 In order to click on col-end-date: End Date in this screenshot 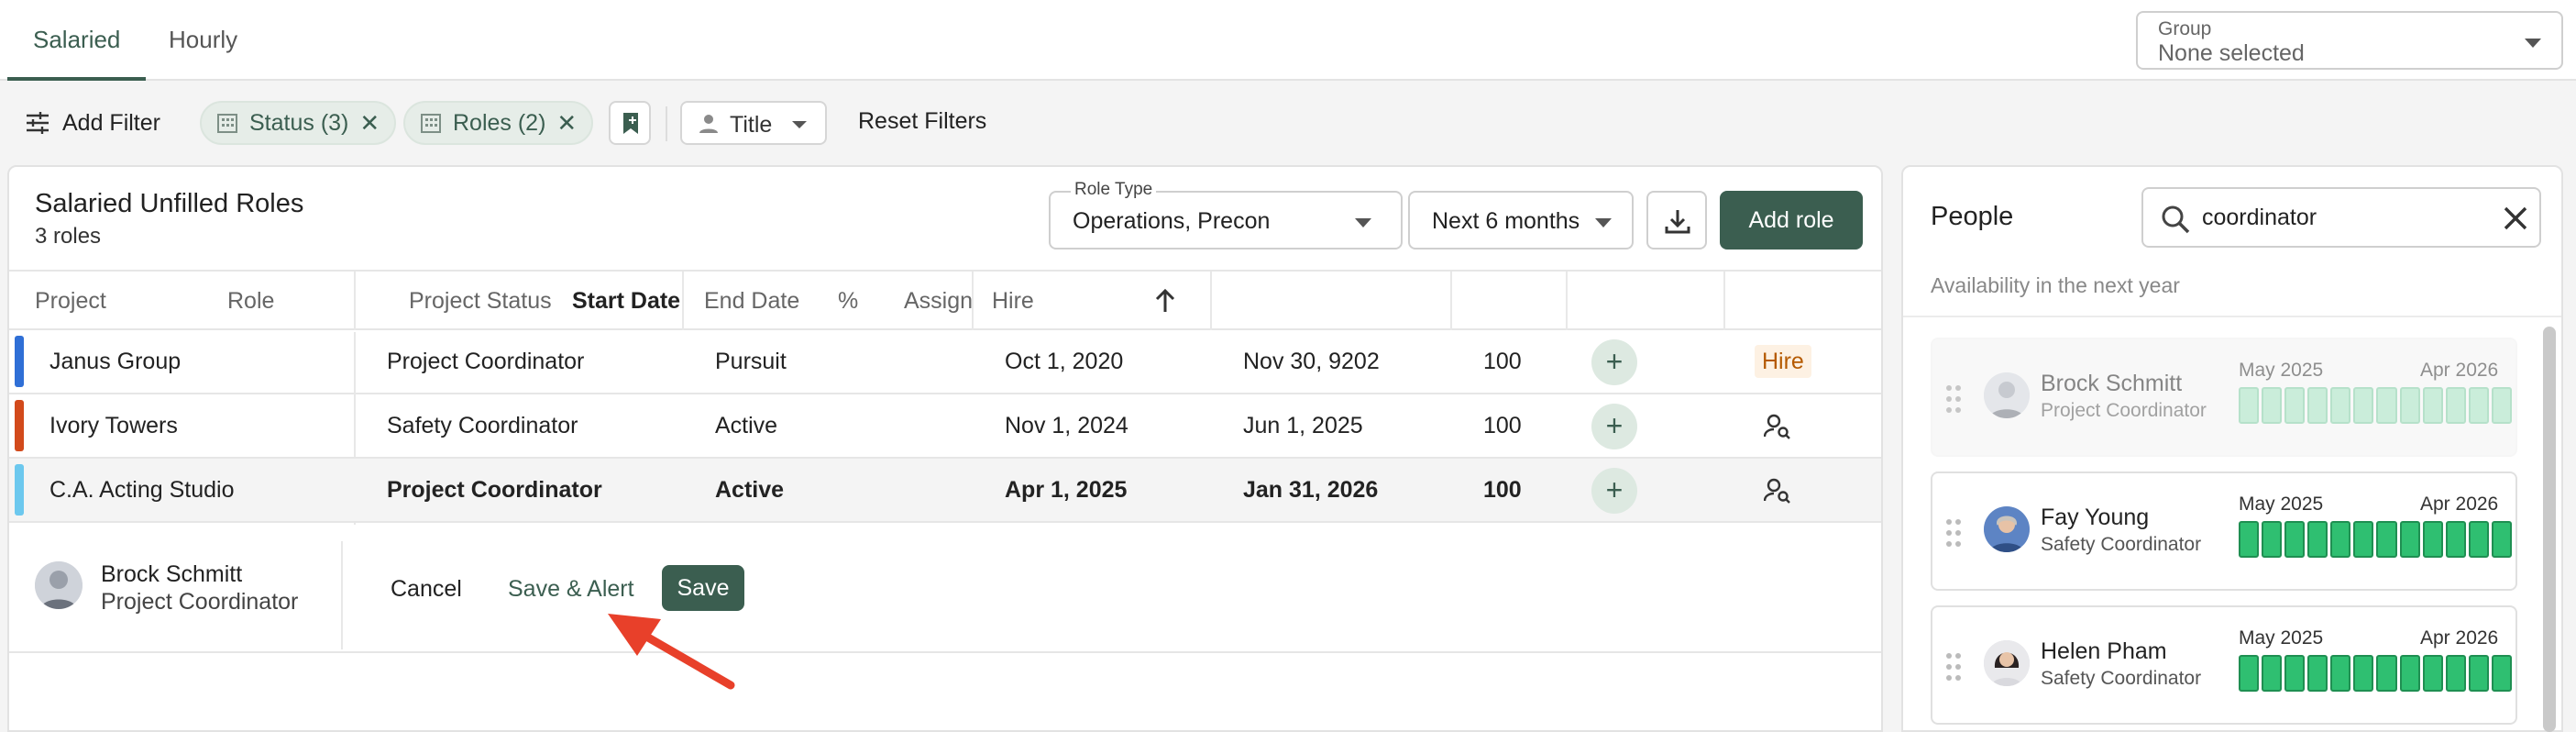, I will do `click(738, 301)`.